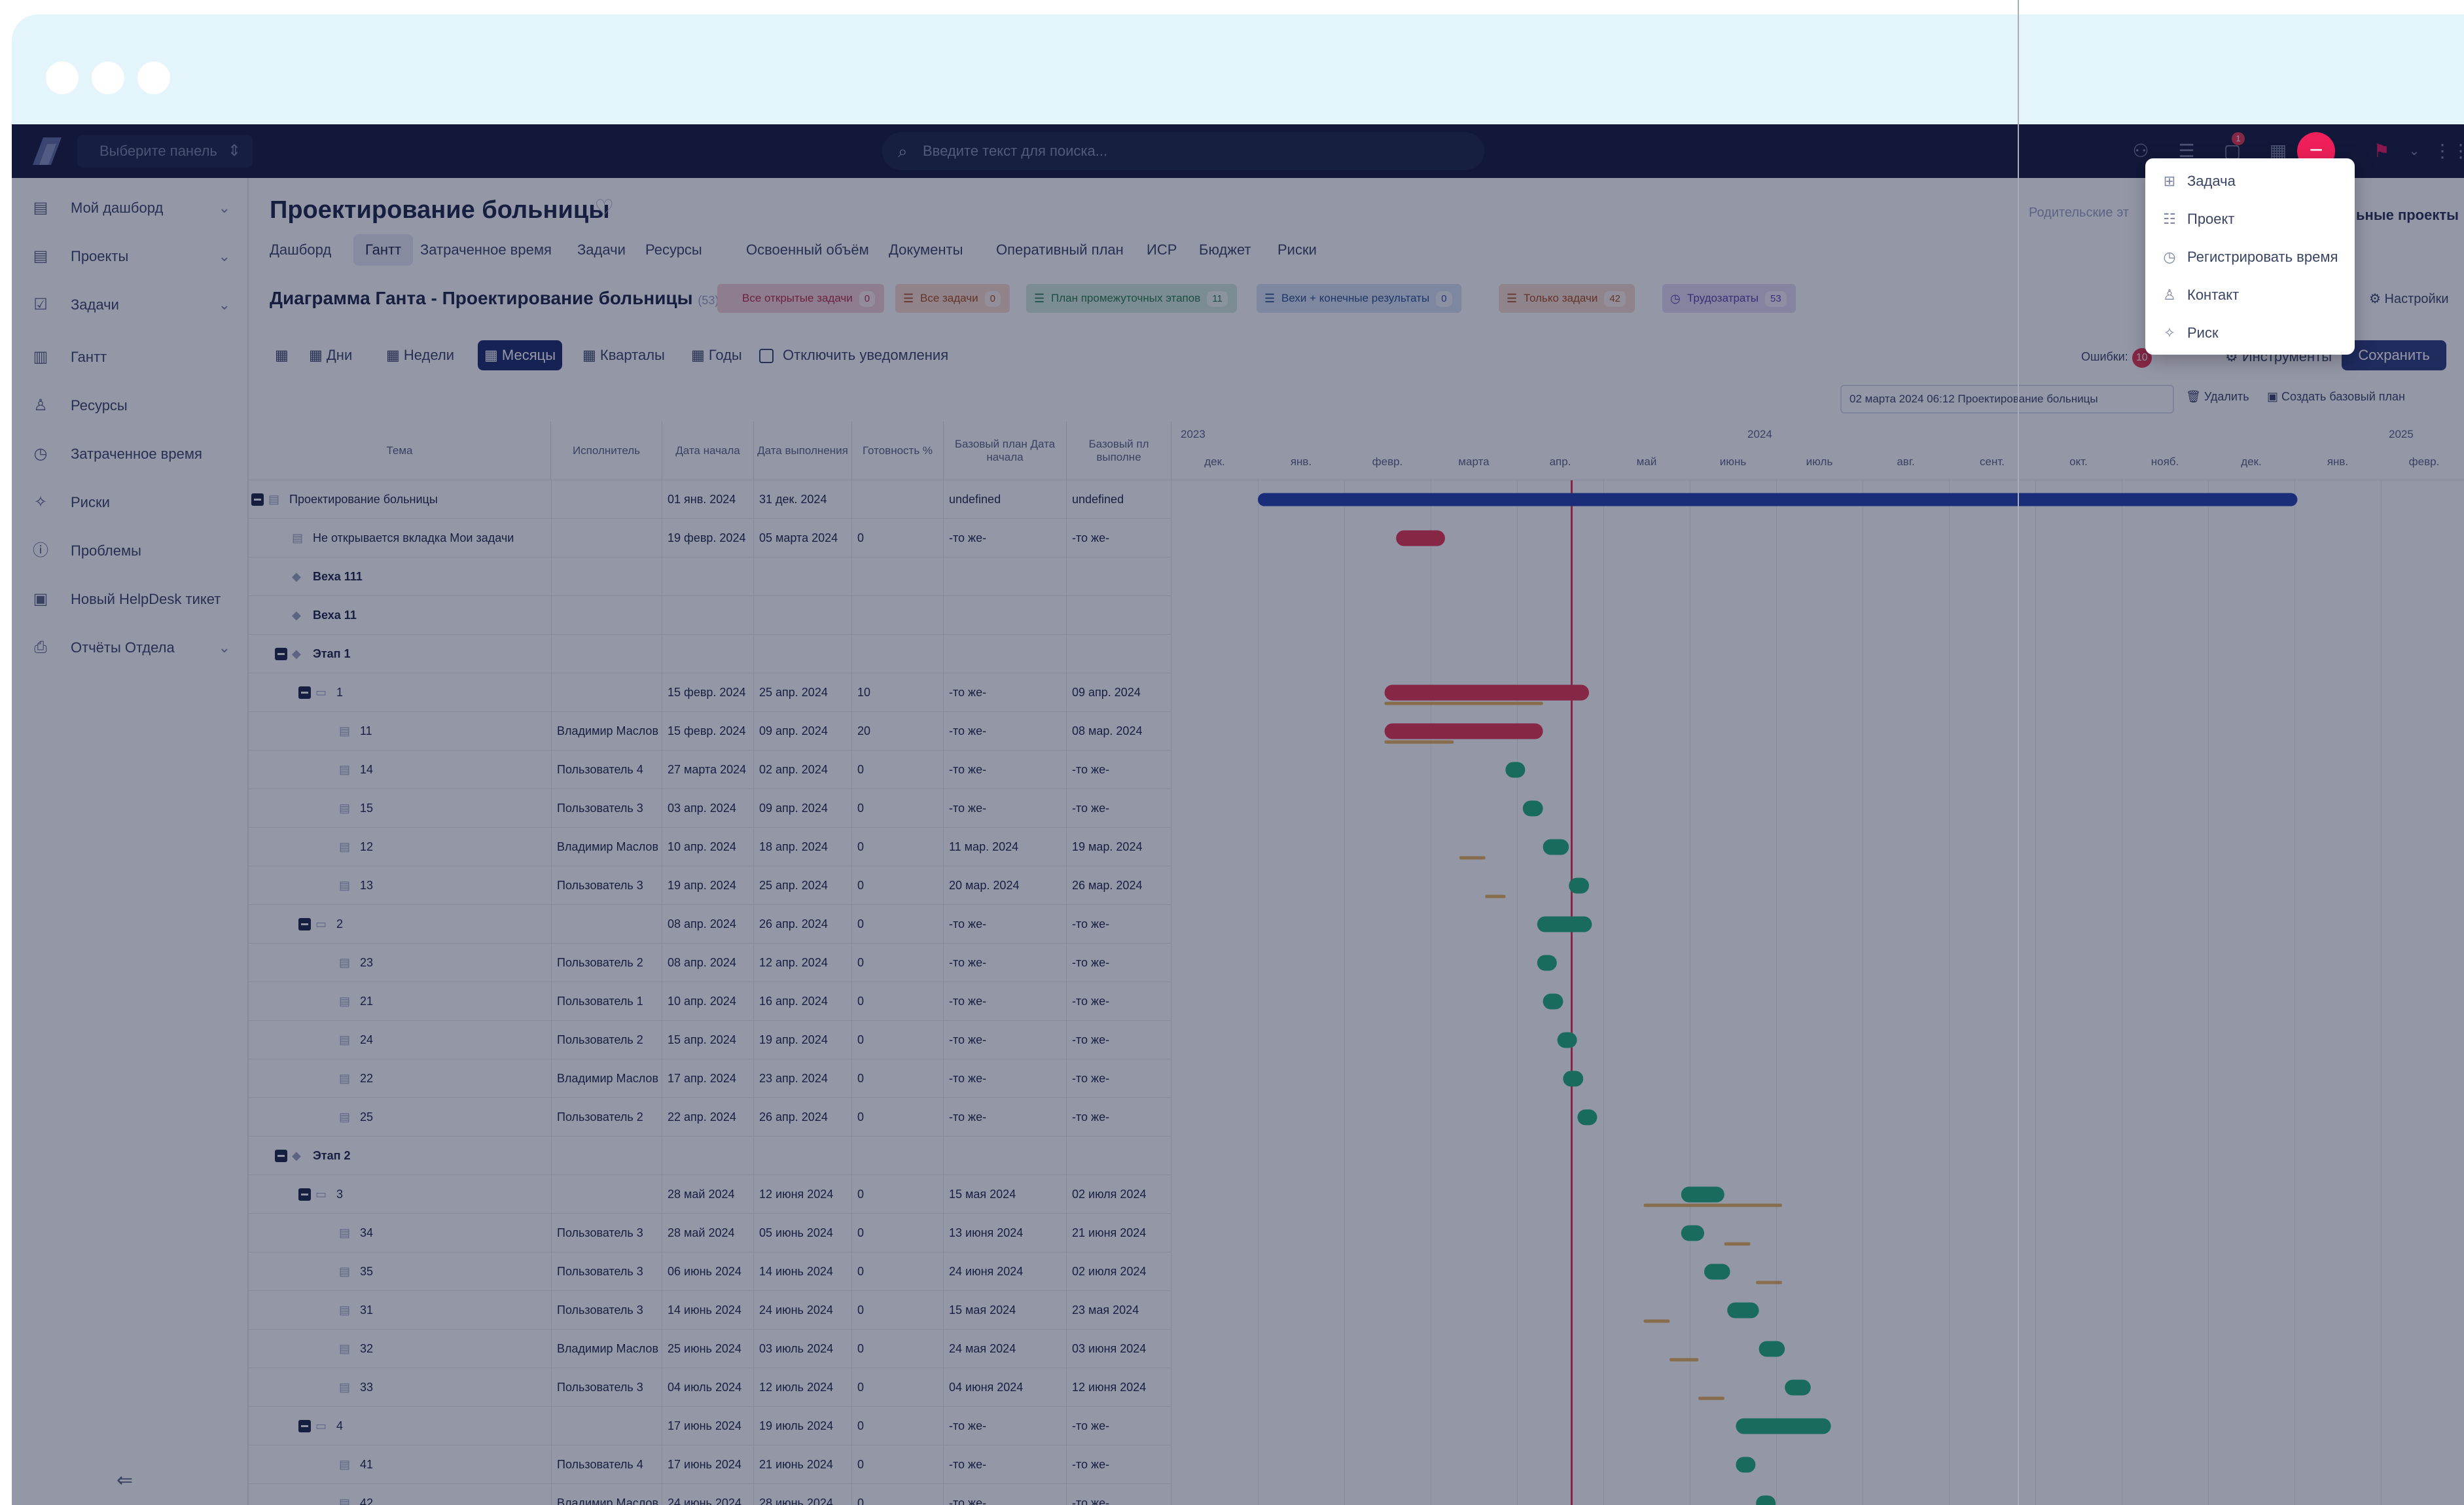  I want to click on risk-icon: ✧, so click(2169, 333).